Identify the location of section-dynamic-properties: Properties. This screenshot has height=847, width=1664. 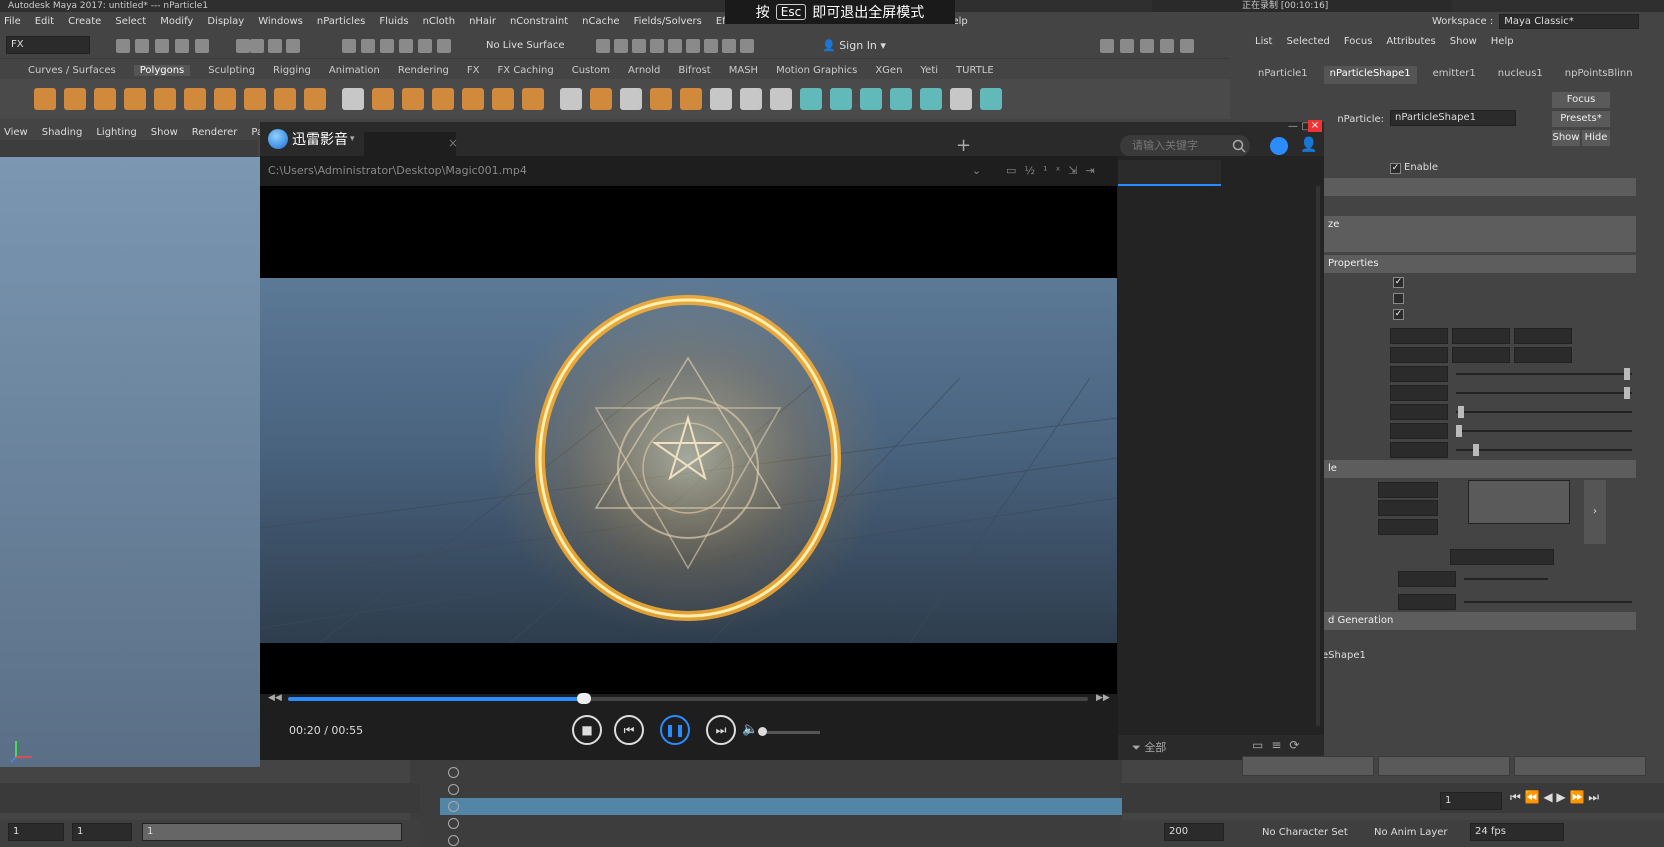
(1479, 264).